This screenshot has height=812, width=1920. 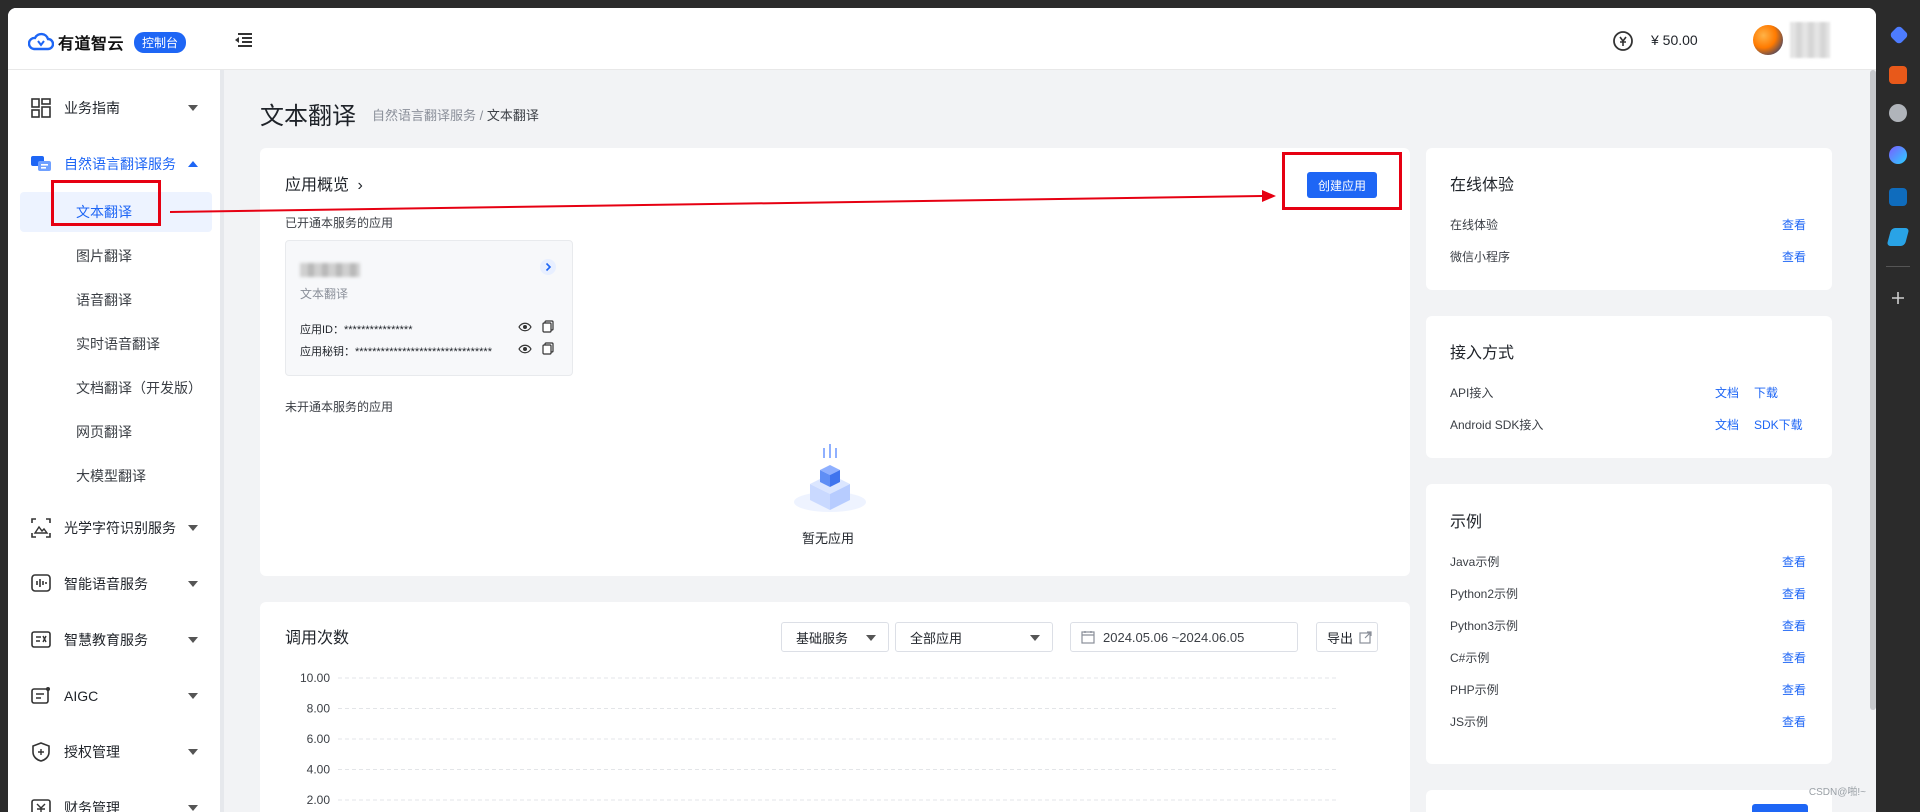 What do you see at coordinates (1480, 257) in the screenshot?
I see `wechat-row-label: 微信小程序` at bounding box center [1480, 257].